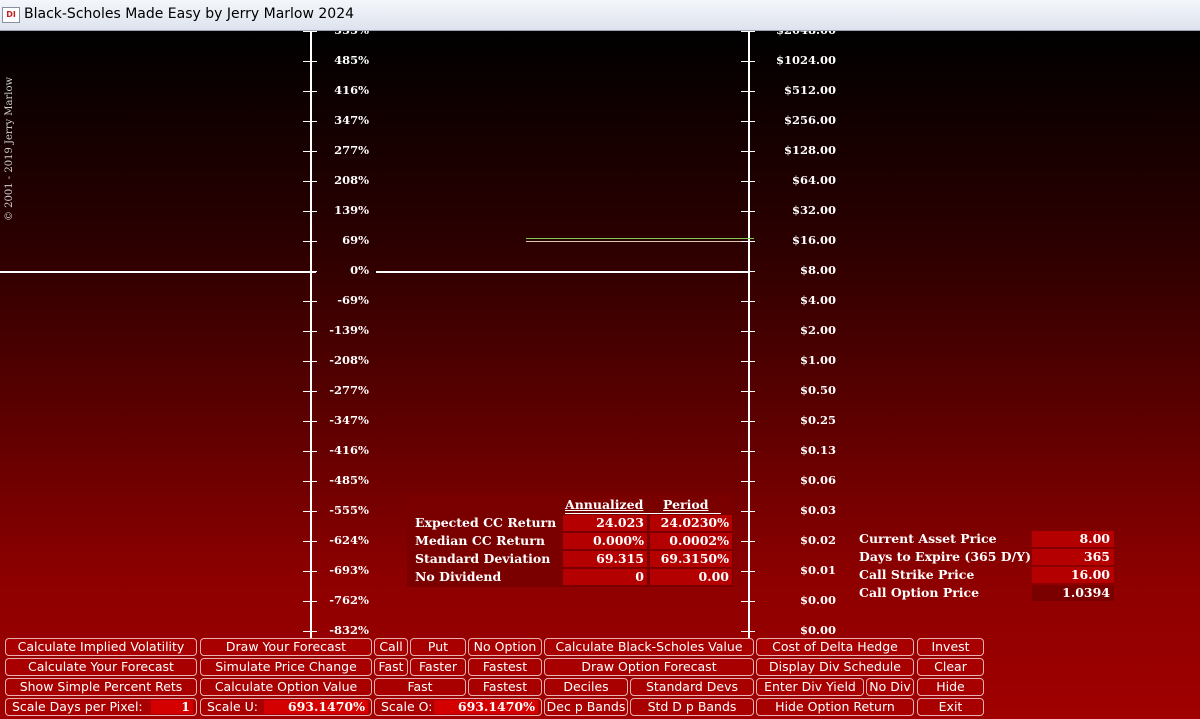 This screenshot has height=719, width=1200. What do you see at coordinates (1073, 593) in the screenshot?
I see `call-option-price-field: 1.0394` at bounding box center [1073, 593].